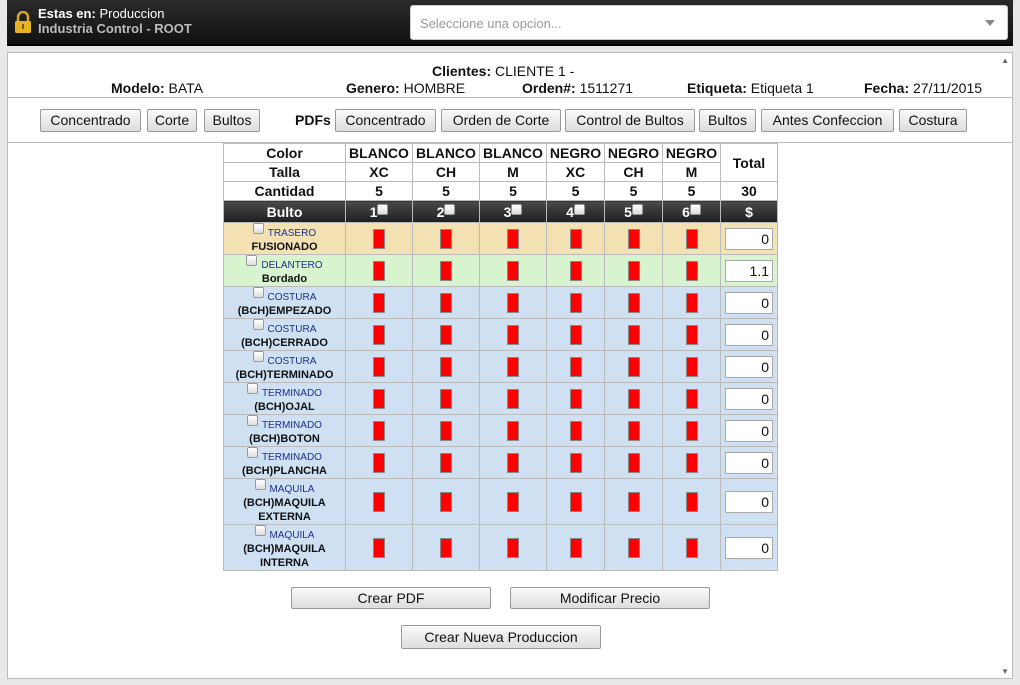 The image size is (1020, 685). Describe the element at coordinates (749, 270) in the screenshot. I see `price-input: 1.1` at that location.